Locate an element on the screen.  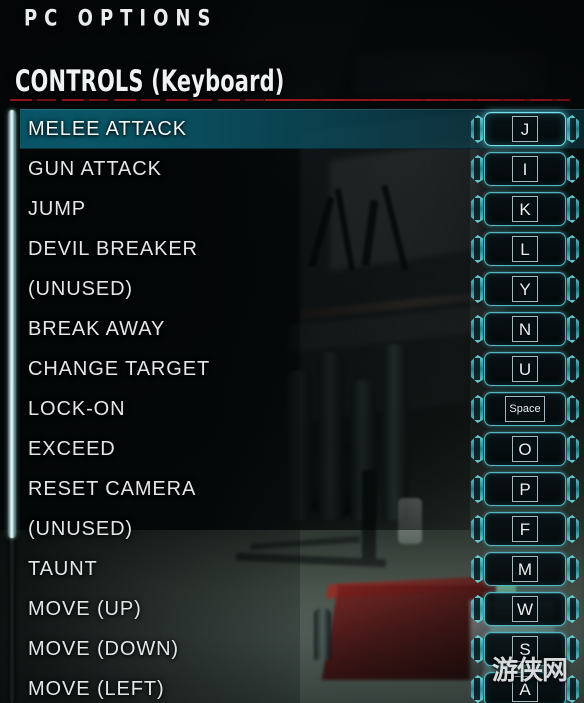
key-binding-button: F is located at coordinates (525, 529).